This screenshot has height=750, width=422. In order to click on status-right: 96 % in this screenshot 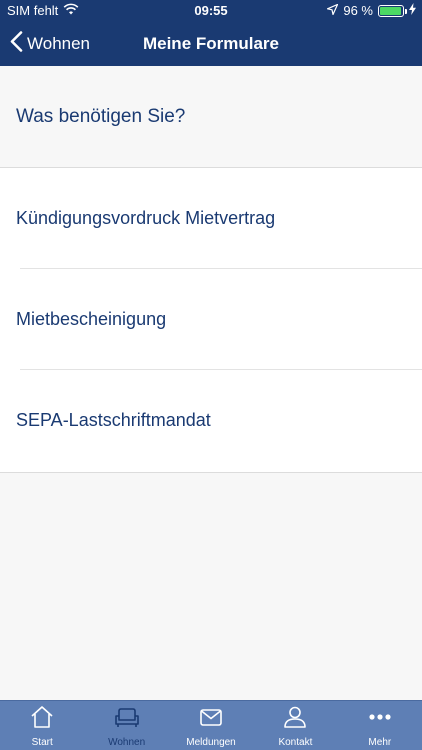, I will do `click(371, 10)`.